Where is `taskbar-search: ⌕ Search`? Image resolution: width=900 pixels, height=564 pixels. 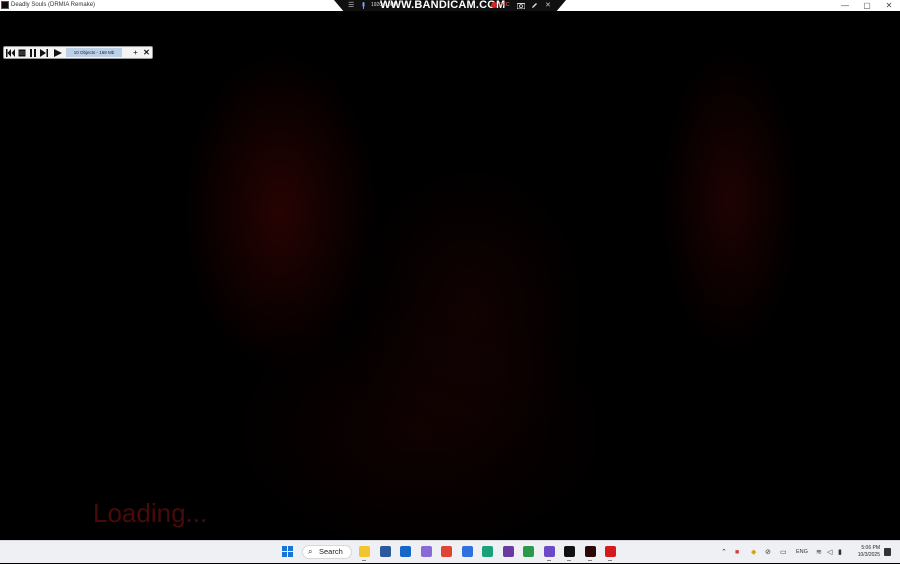 taskbar-search: ⌕ Search is located at coordinates (327, 552).